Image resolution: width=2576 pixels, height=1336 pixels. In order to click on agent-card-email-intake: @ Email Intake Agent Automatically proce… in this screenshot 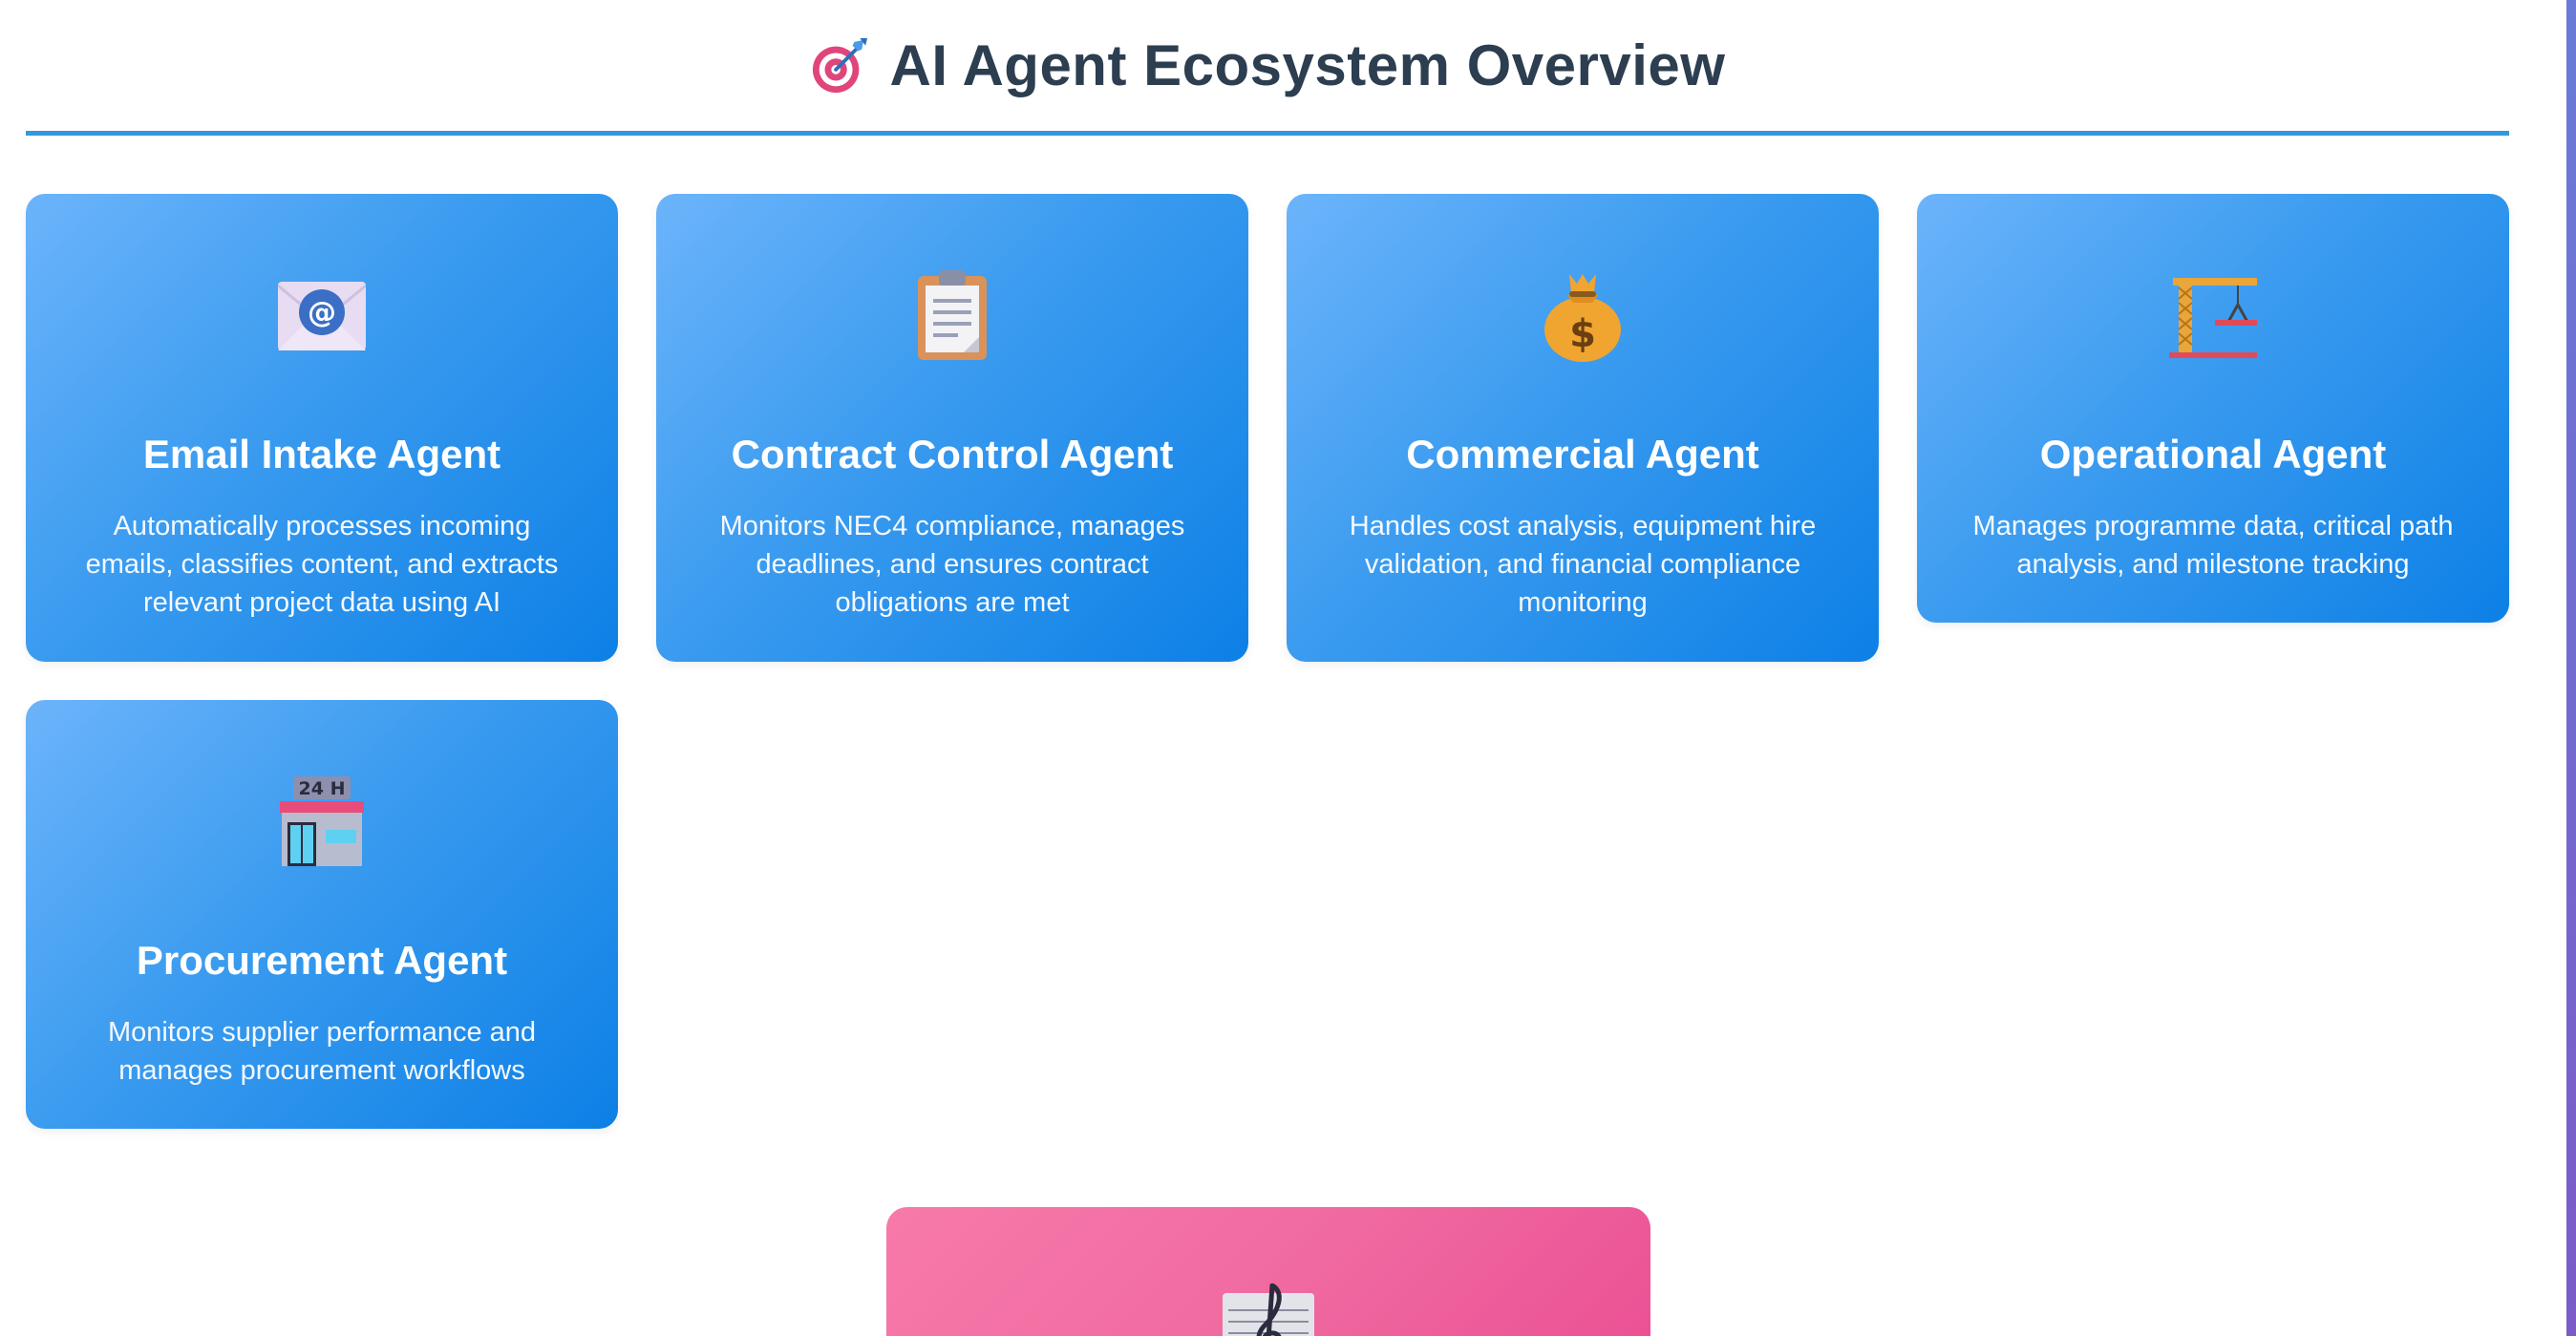, I will do `click(322, 428)`.